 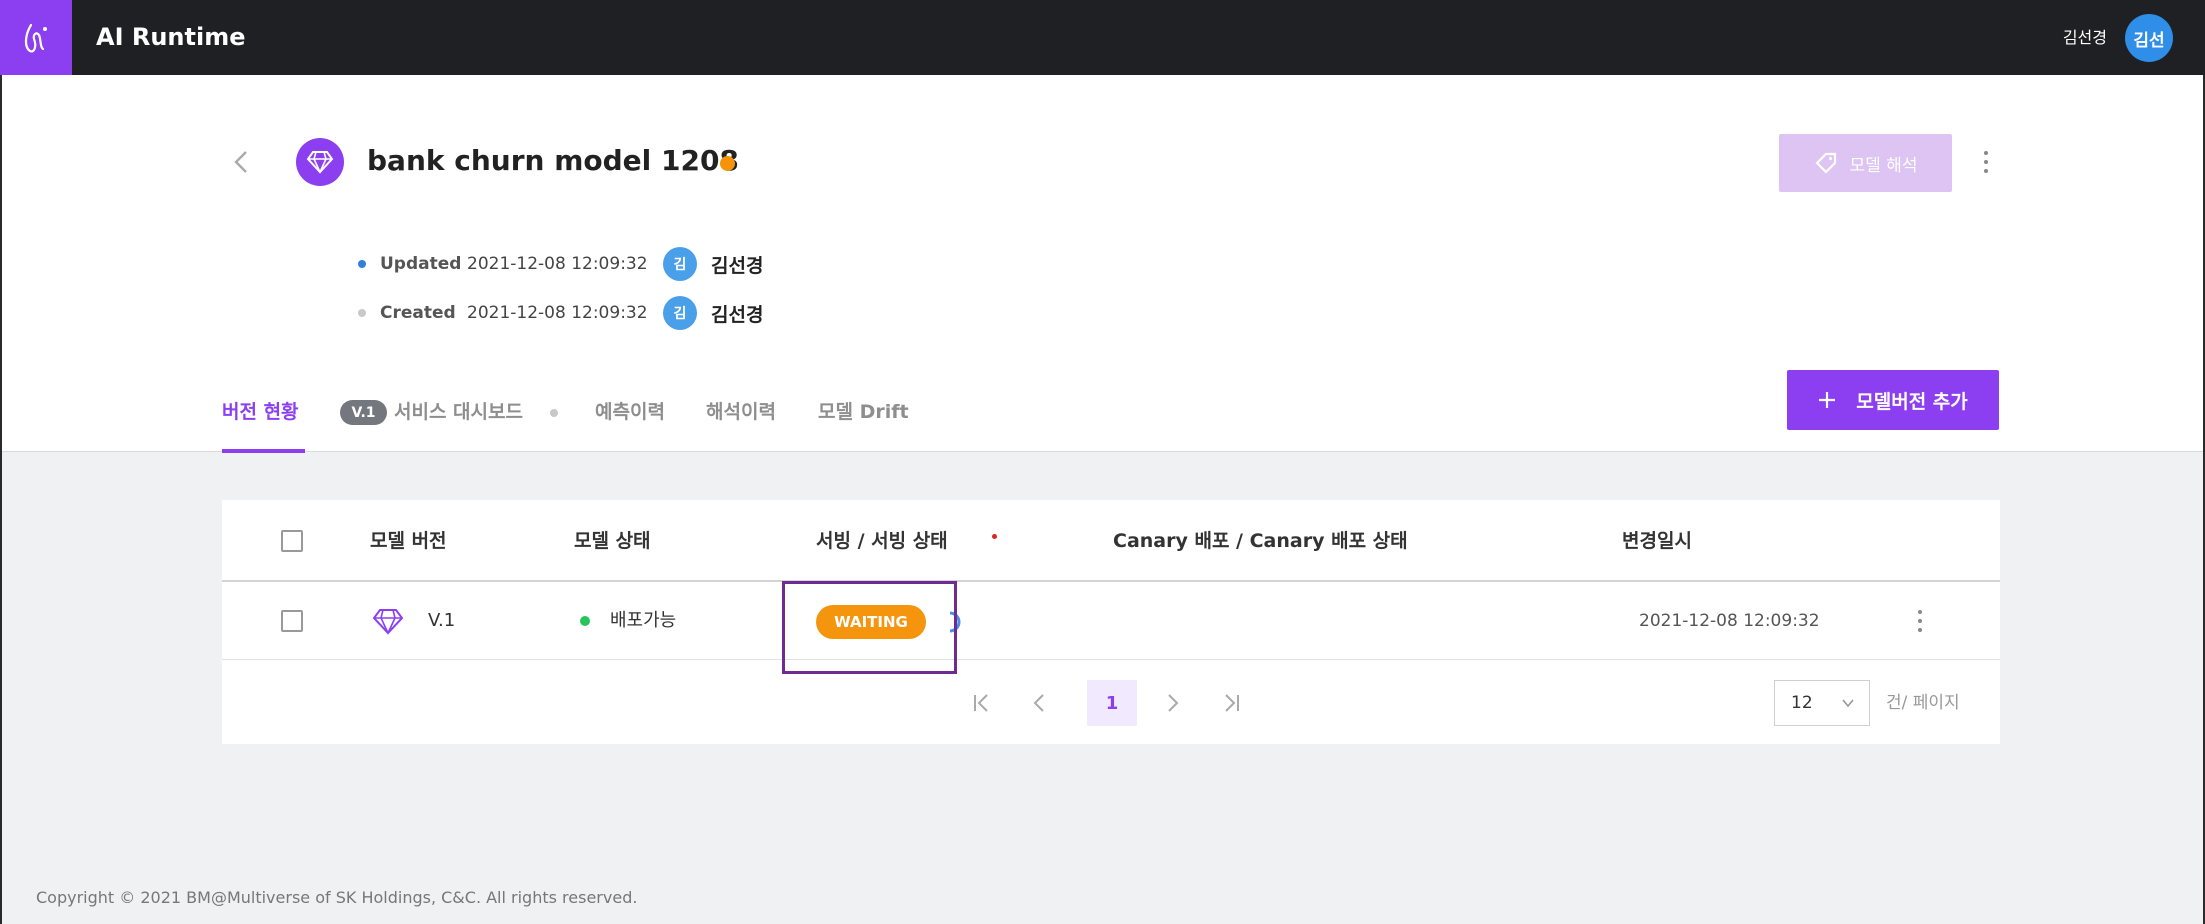 What do you see at coordinates (171, 37) in the screenshot?
I see `app-title: AI Runtime` at bounding box center [171, 37].